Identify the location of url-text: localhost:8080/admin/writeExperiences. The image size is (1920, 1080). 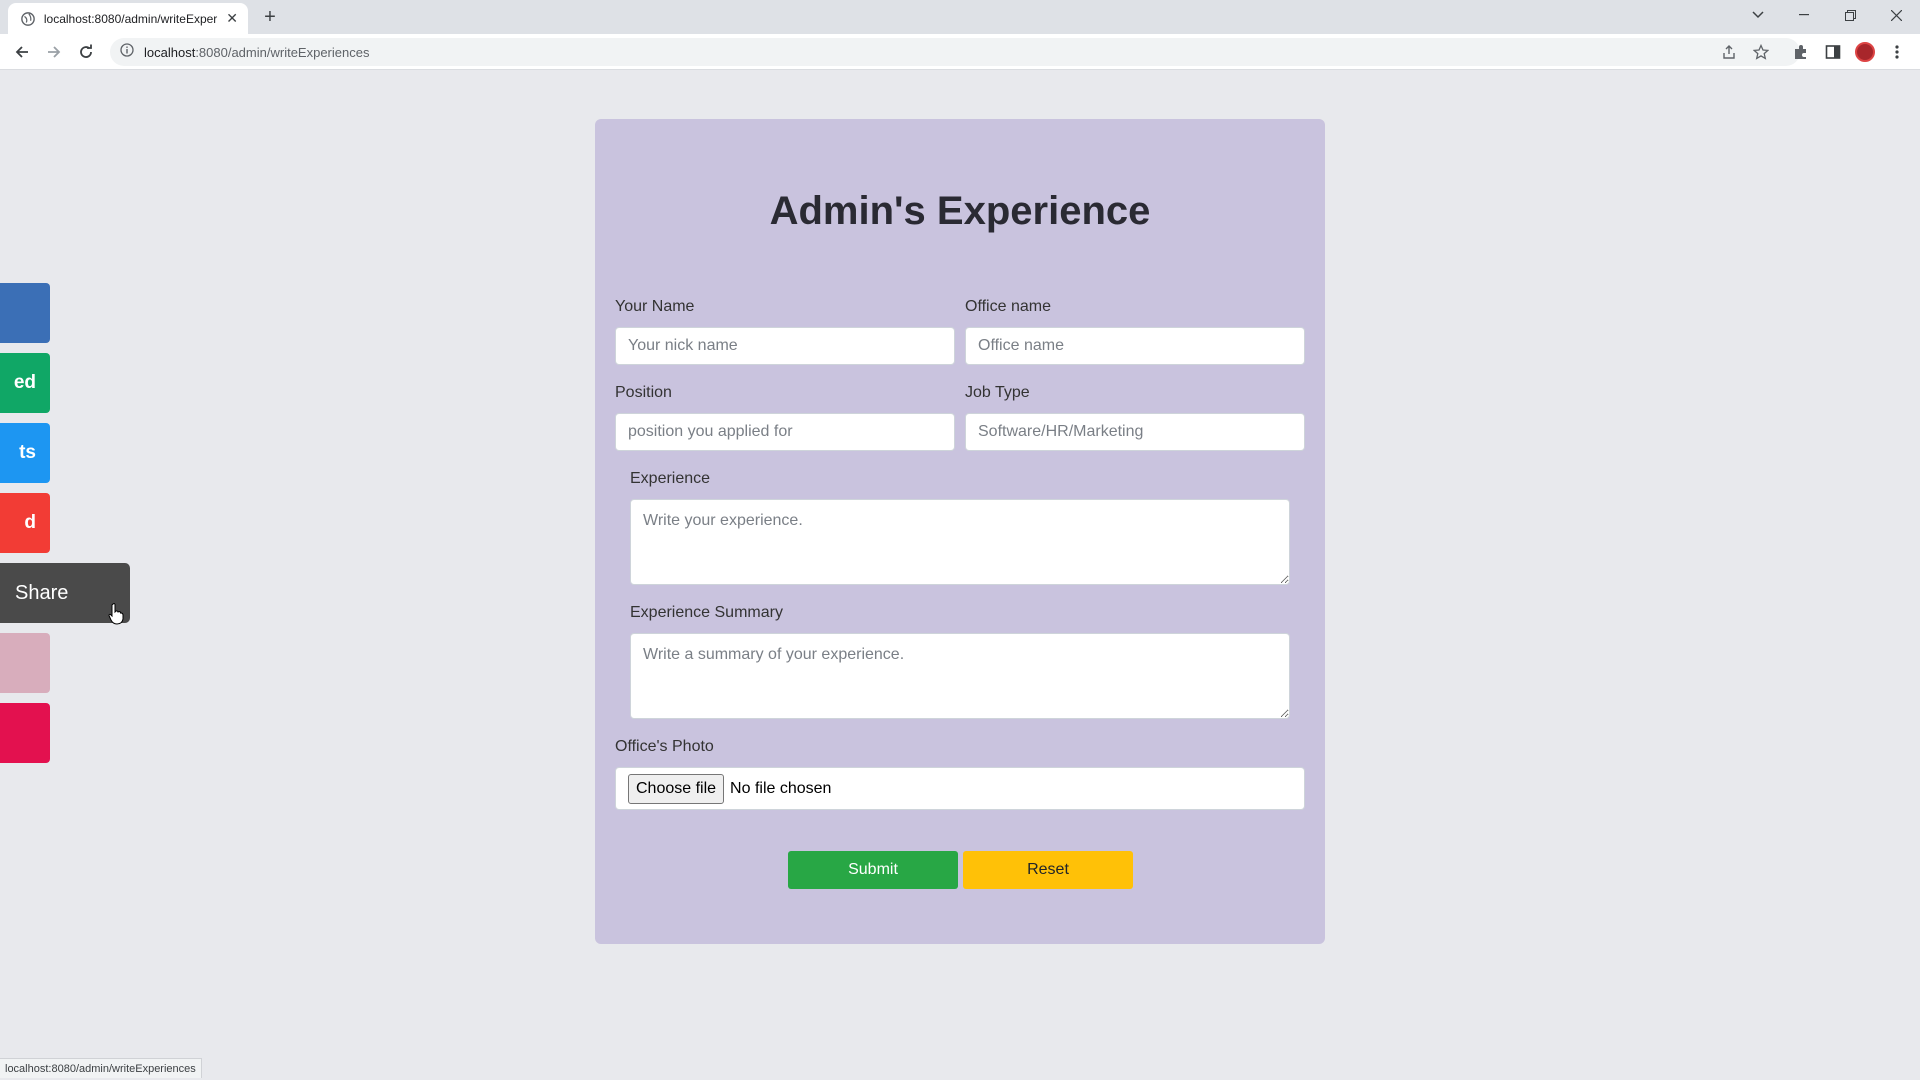
(257, 52).